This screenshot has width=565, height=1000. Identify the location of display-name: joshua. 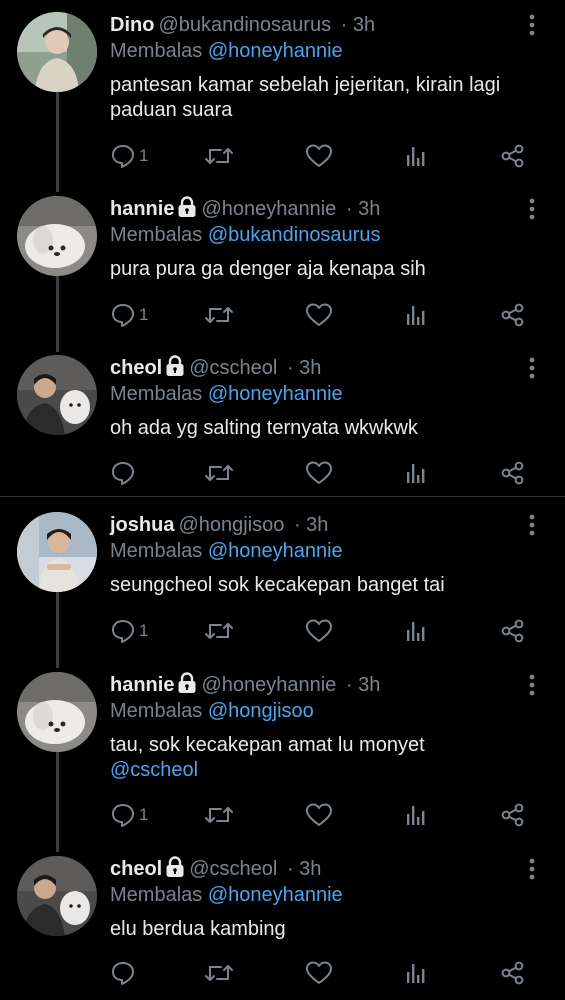
(142, 525).